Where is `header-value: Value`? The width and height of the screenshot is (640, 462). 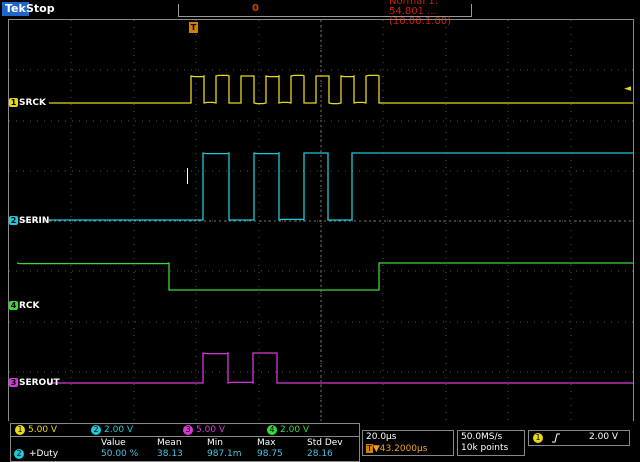 header-value: Value is located at coordinates (113, 443).